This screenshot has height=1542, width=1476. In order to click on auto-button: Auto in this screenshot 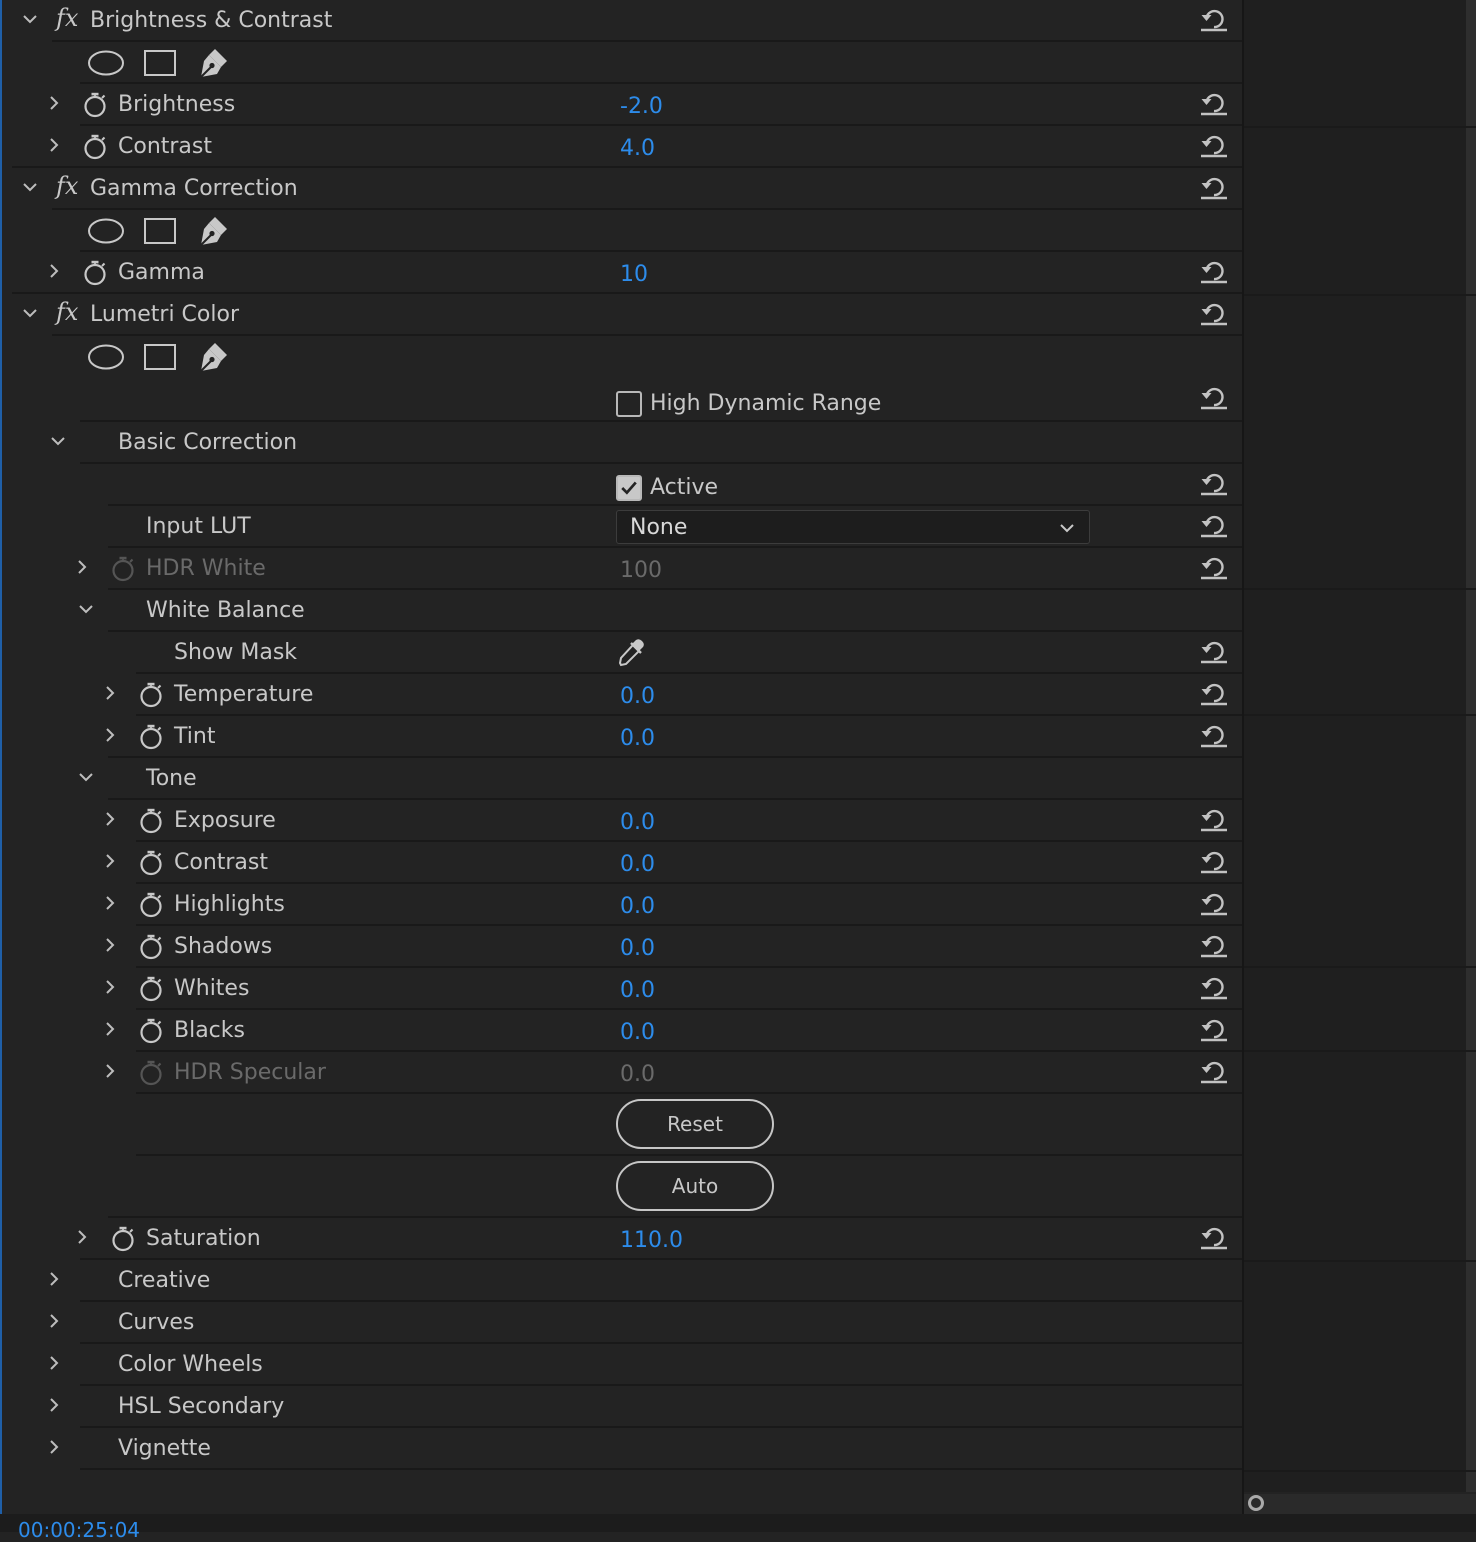, I will do `click(695, 1186)`.